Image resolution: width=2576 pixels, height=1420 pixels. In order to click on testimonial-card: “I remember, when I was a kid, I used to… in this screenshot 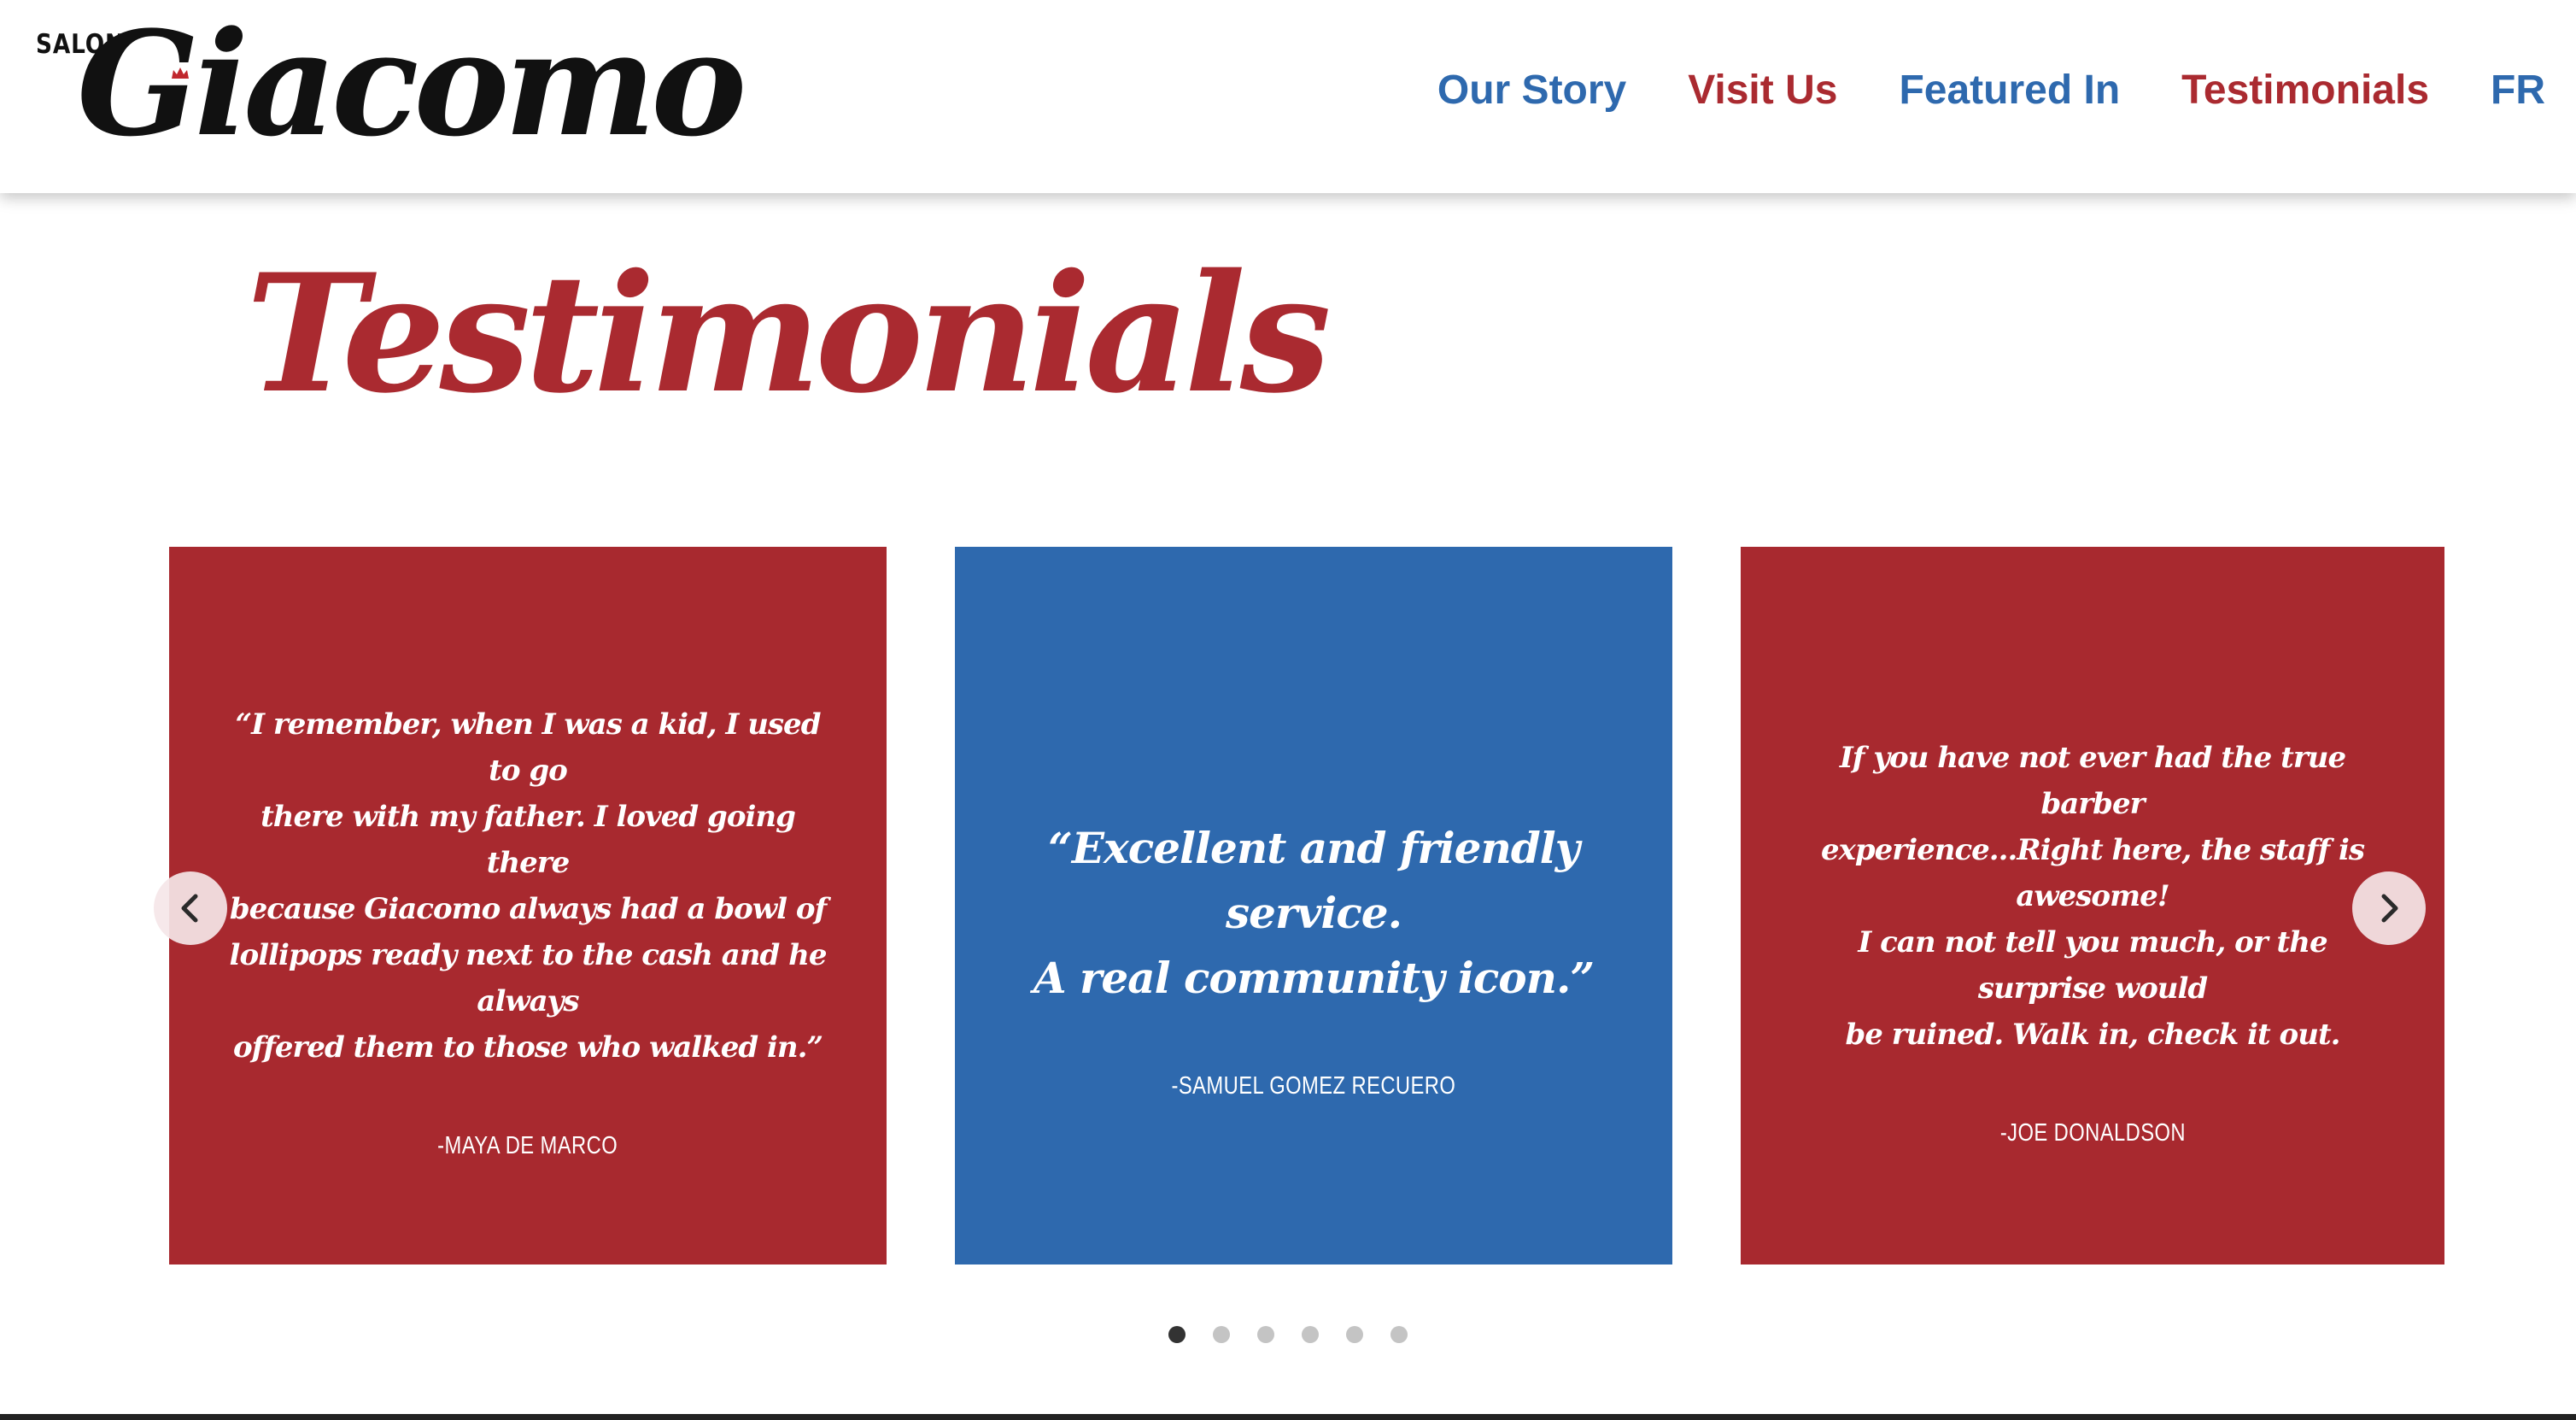, I will do `click(528, 906)`.